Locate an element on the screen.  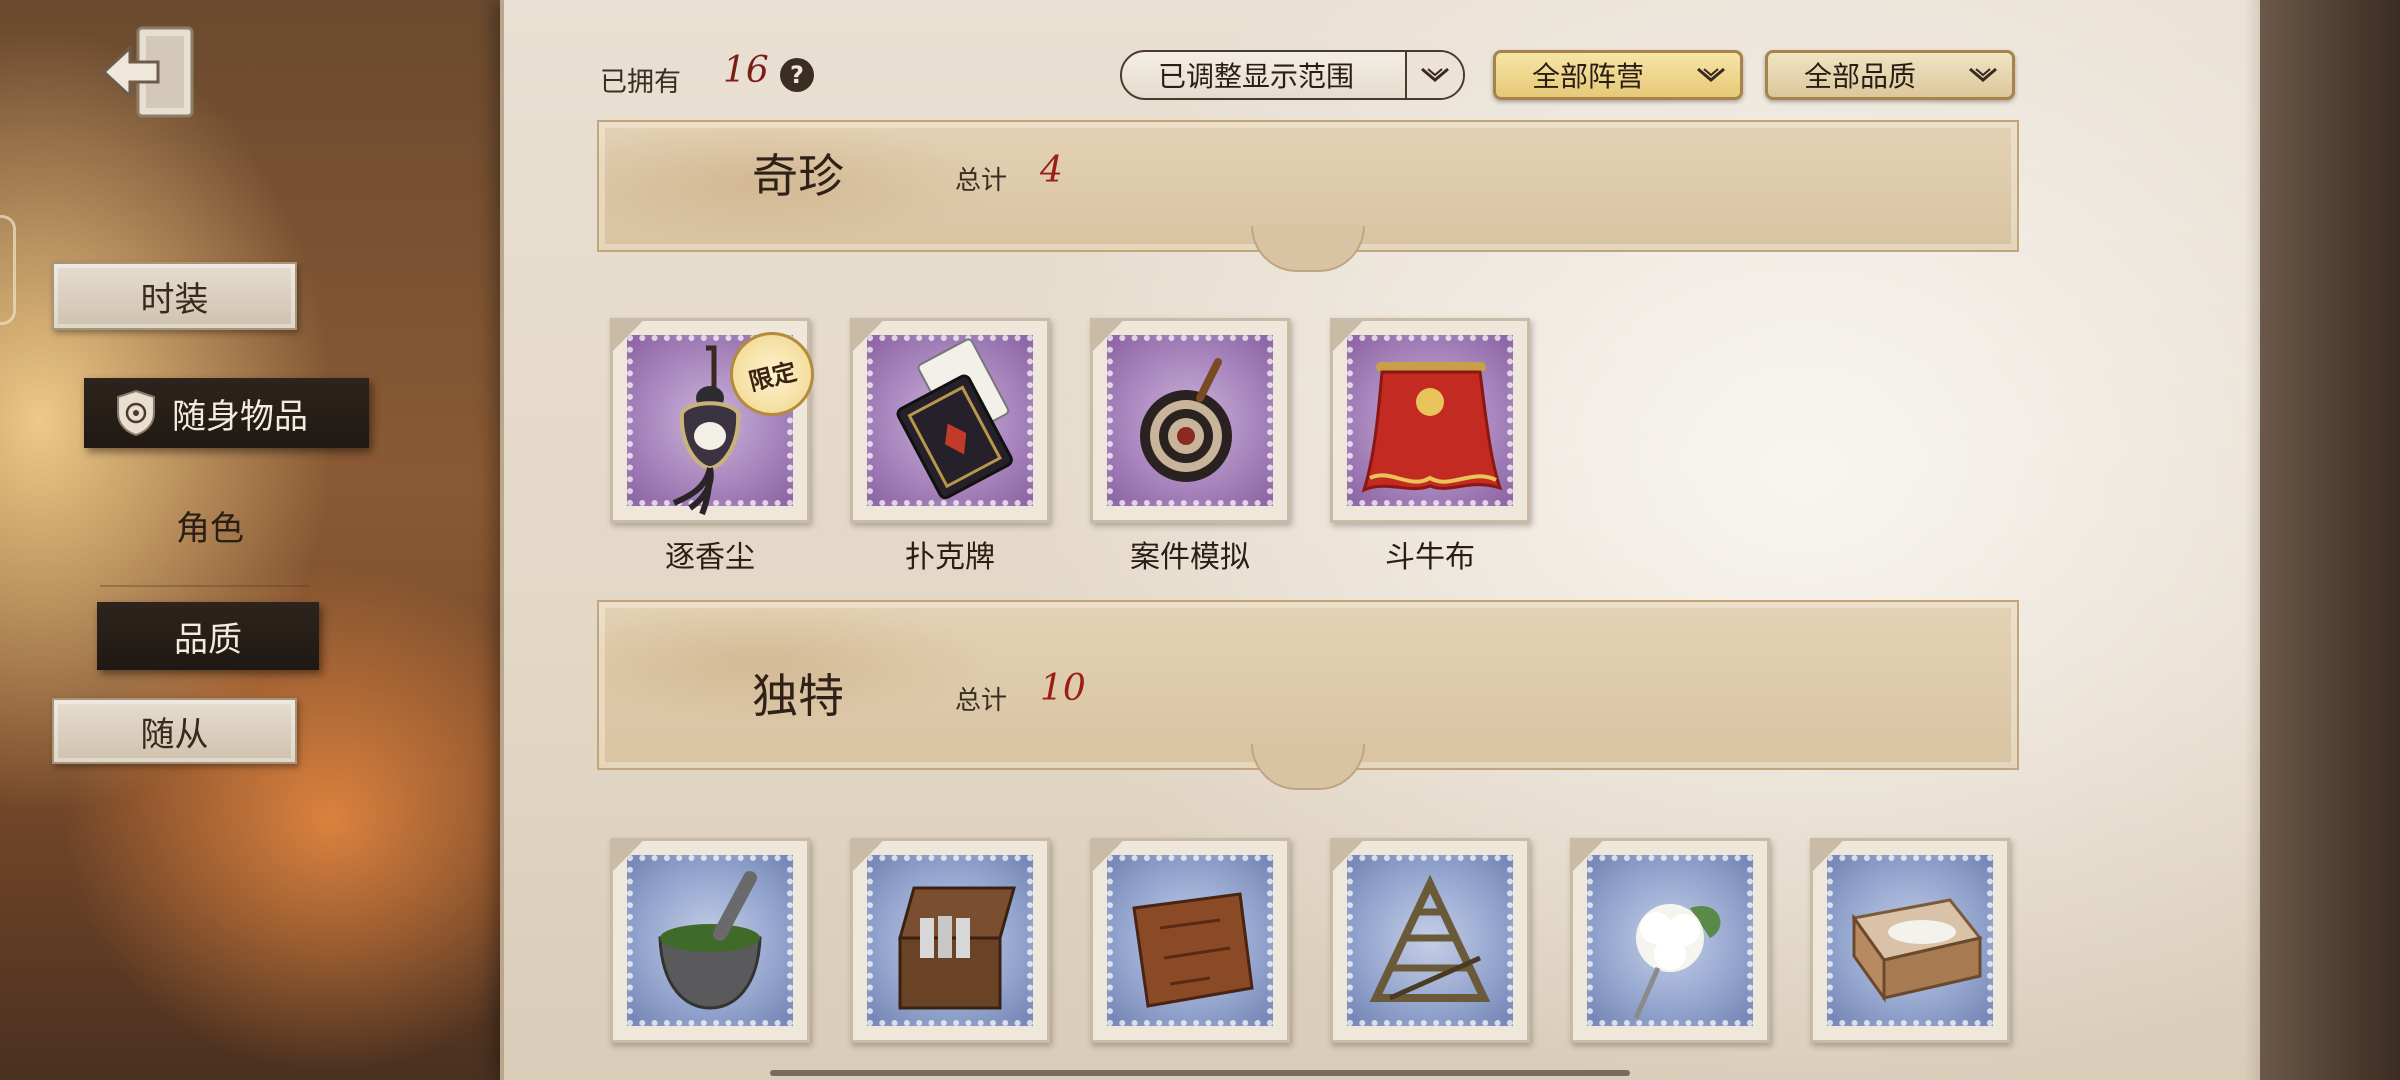
item-card: 限定 is located at coordinates (716, 420).